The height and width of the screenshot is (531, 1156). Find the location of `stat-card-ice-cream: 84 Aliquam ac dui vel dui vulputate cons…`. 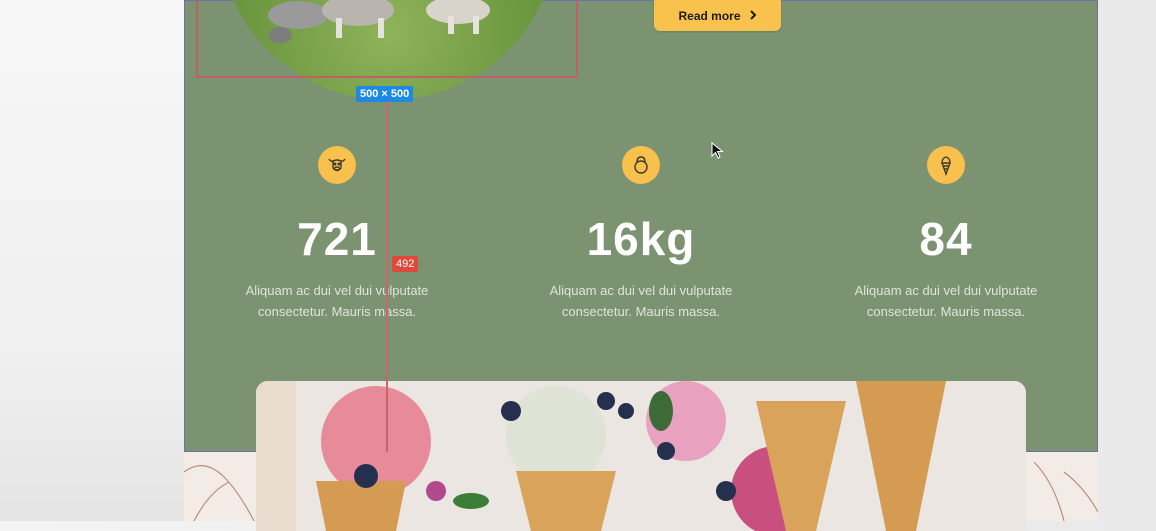

stat-card-ice-cream: 84 Aliquam ac dui vel dui vulputate cons… is located at coordinates (946, 234).